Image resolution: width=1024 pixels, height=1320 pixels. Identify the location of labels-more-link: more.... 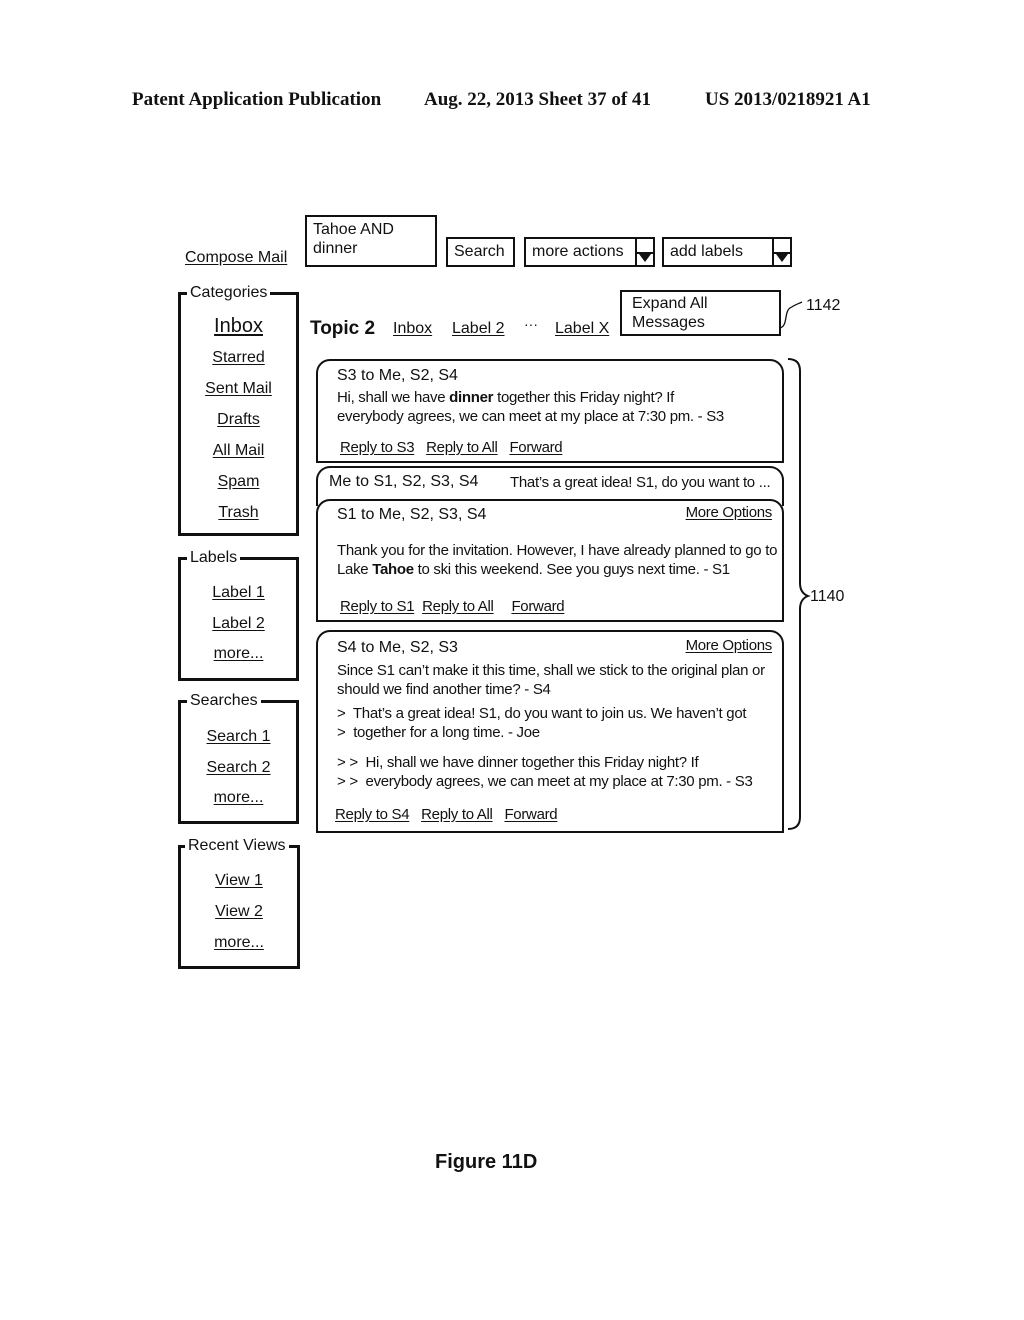
(238, 654).